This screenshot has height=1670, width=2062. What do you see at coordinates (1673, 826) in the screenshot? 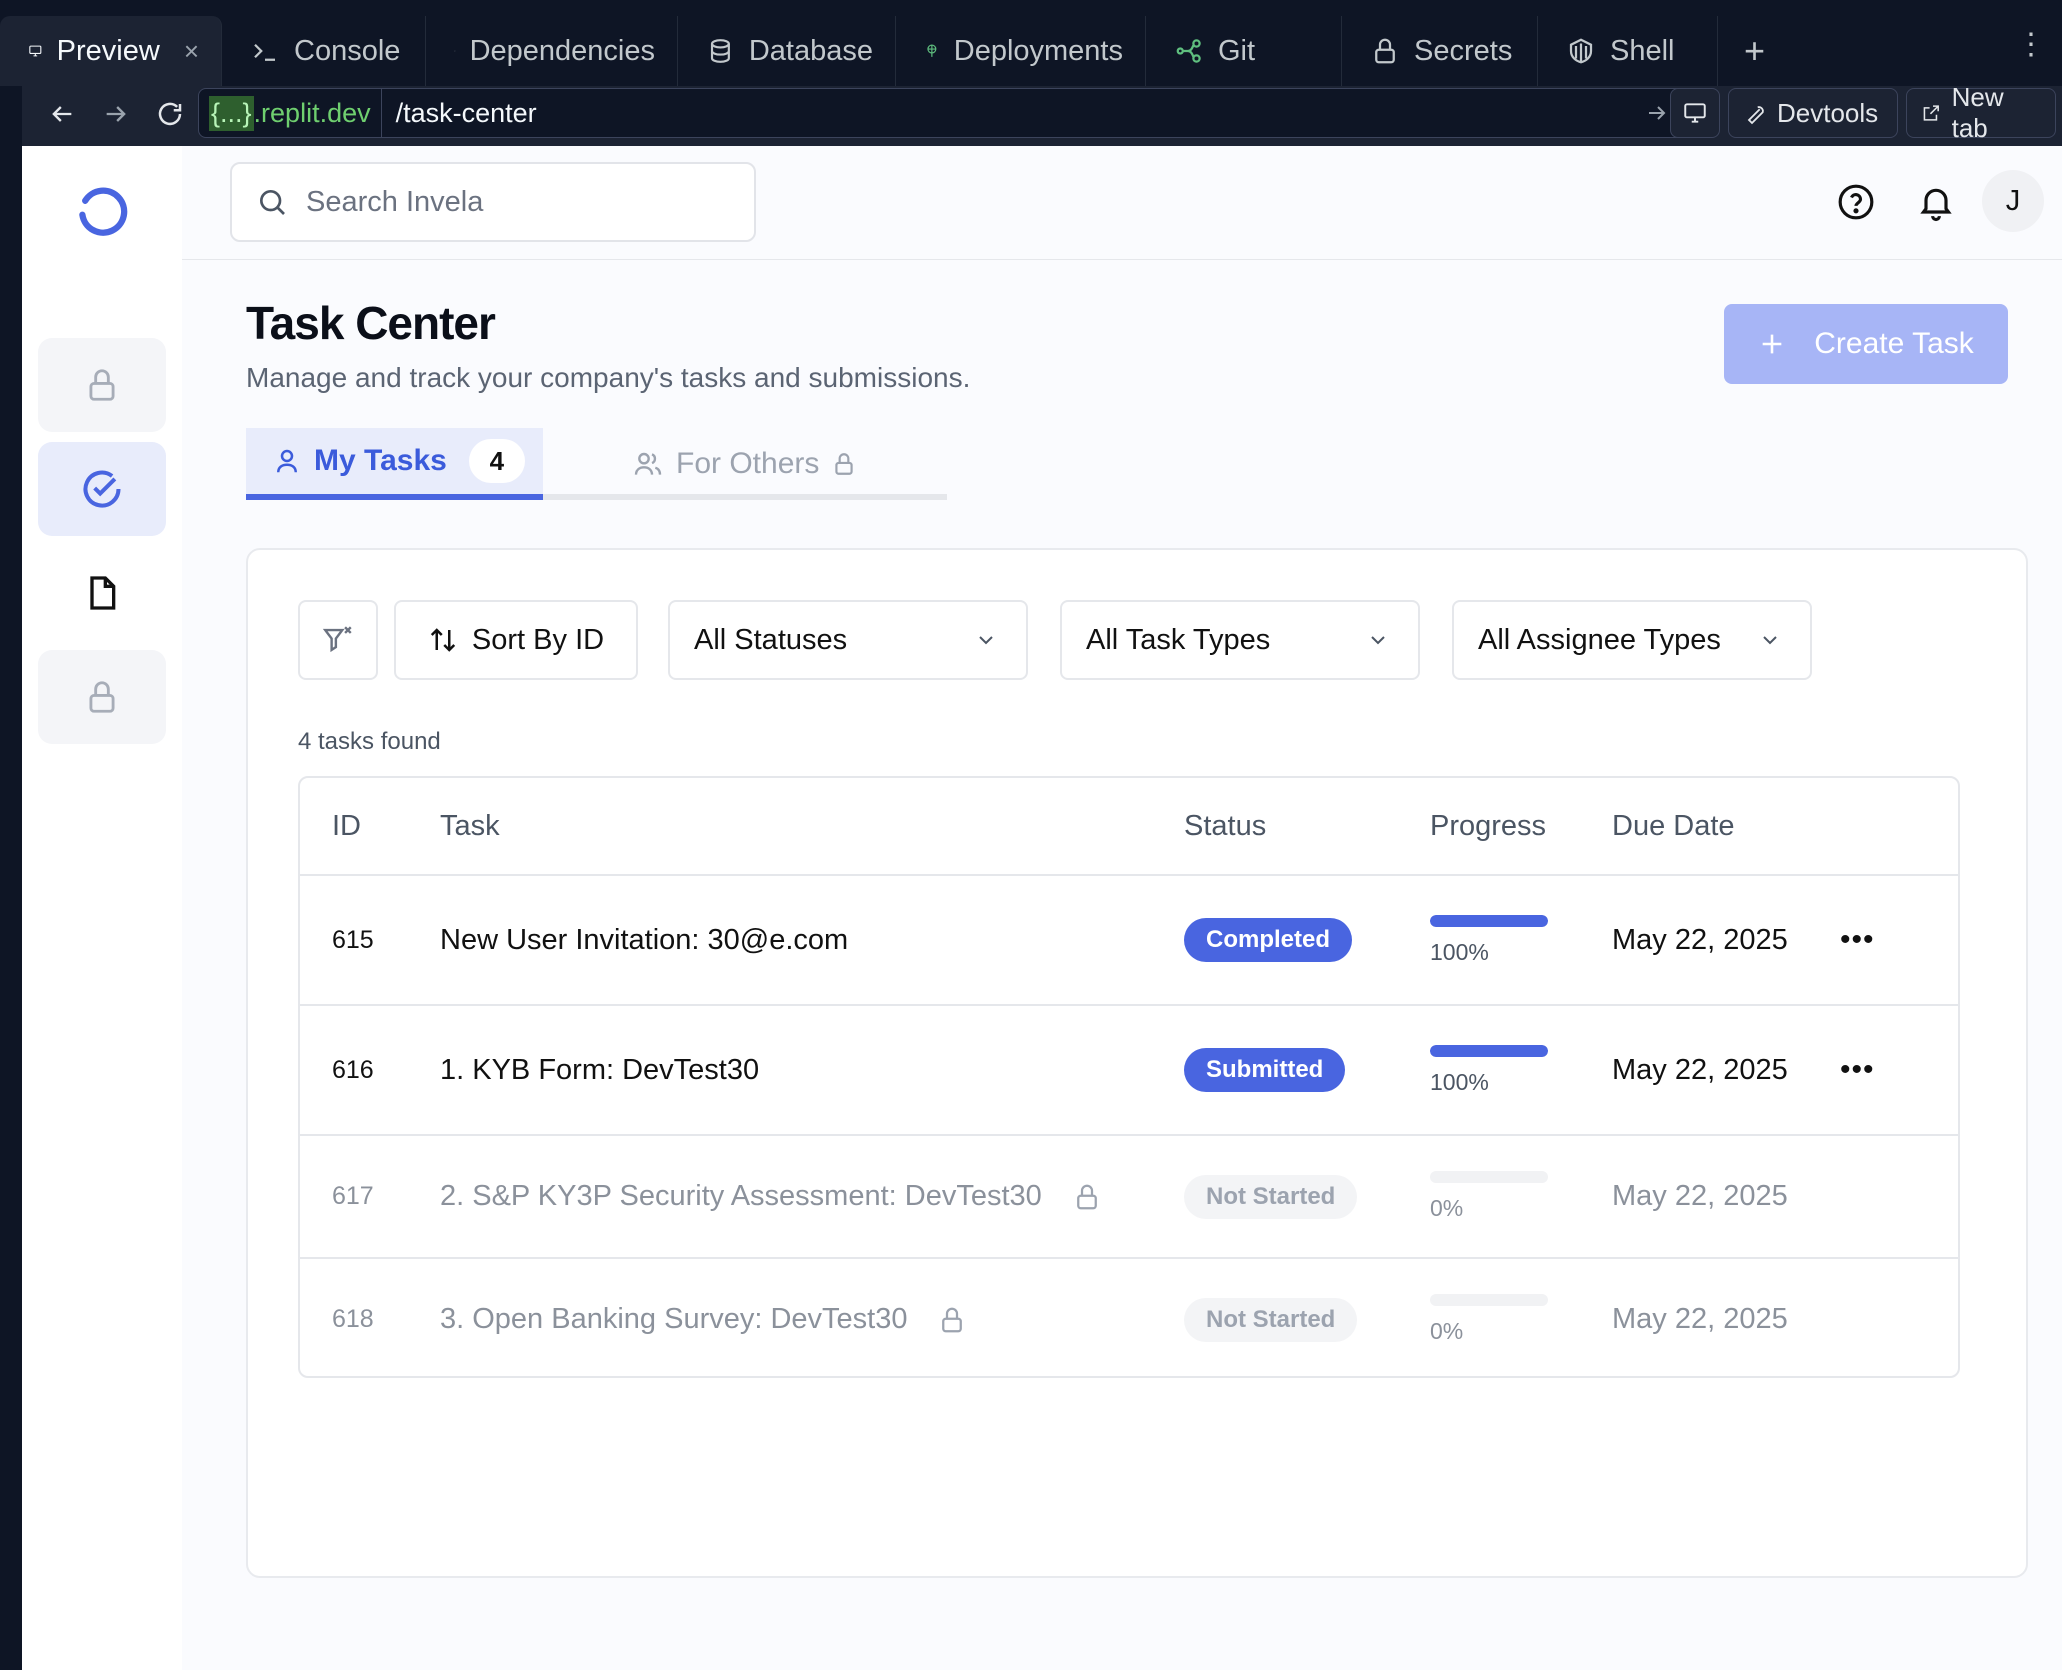
I see `column-header-due-date: Due Date` at bounding box center [1673, 826].